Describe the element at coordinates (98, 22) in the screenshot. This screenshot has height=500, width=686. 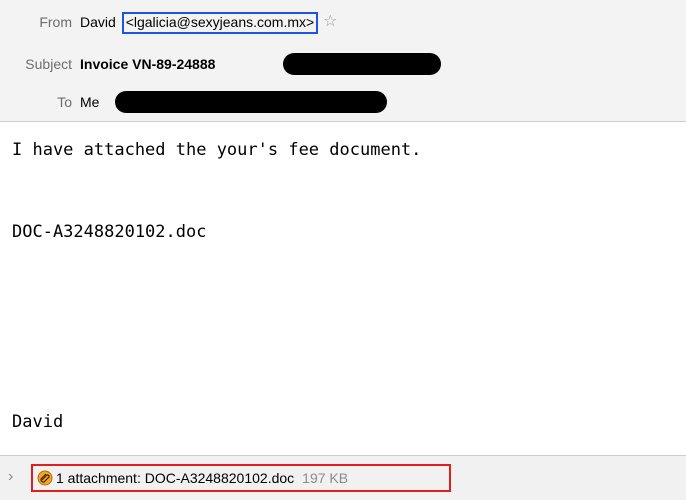
I see `sender-name: David` at that location.